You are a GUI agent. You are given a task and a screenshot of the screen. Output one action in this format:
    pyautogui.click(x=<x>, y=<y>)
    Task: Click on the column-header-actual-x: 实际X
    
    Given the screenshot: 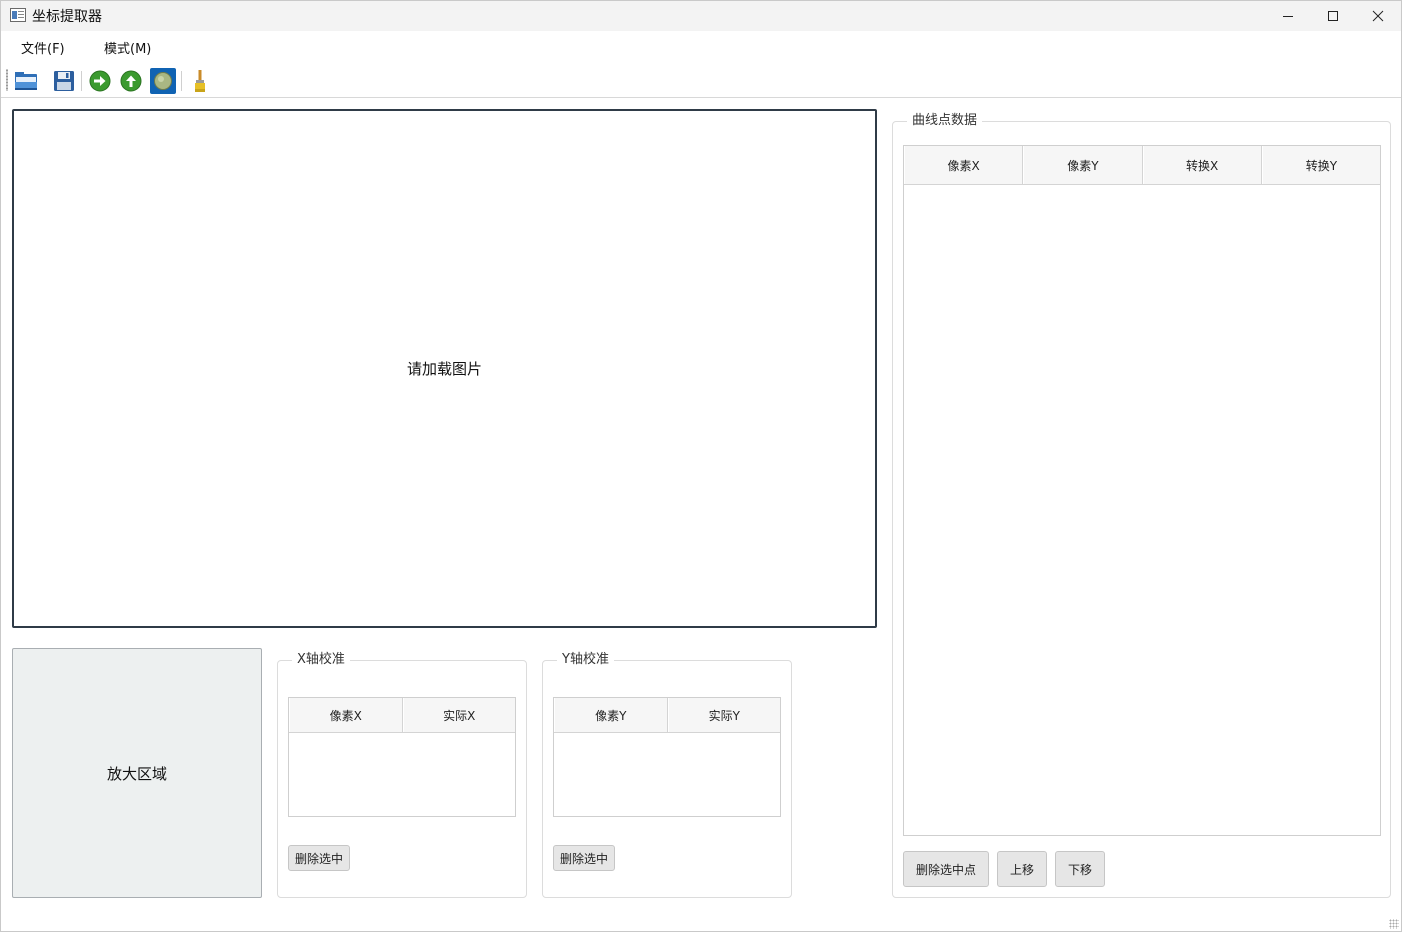 What is the action you would take?
    pyautogui.click(x=459, y=715)
    